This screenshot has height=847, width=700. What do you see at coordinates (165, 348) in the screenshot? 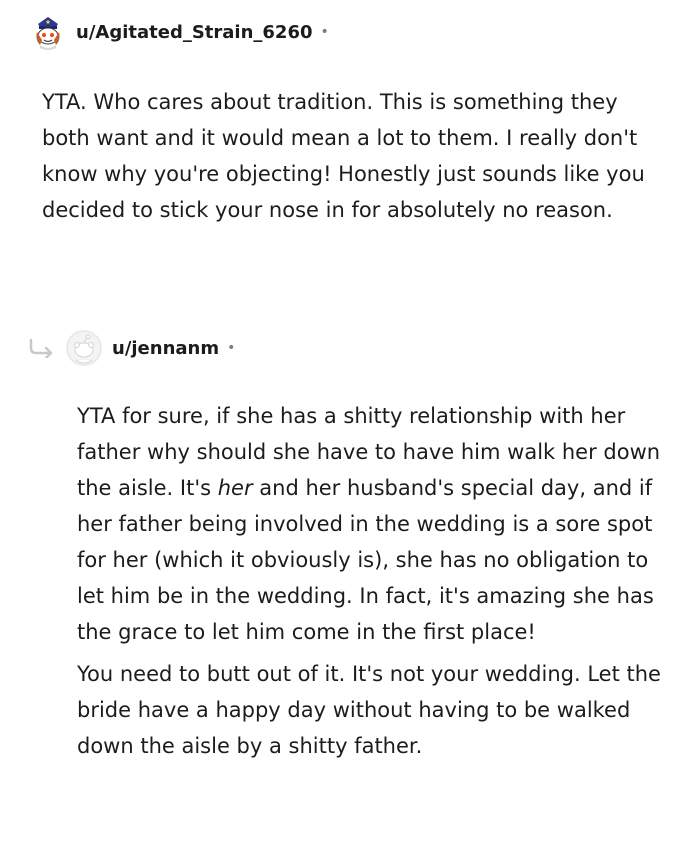
I see `comment-author: u/jennanm` at bounding box center [165, 348].